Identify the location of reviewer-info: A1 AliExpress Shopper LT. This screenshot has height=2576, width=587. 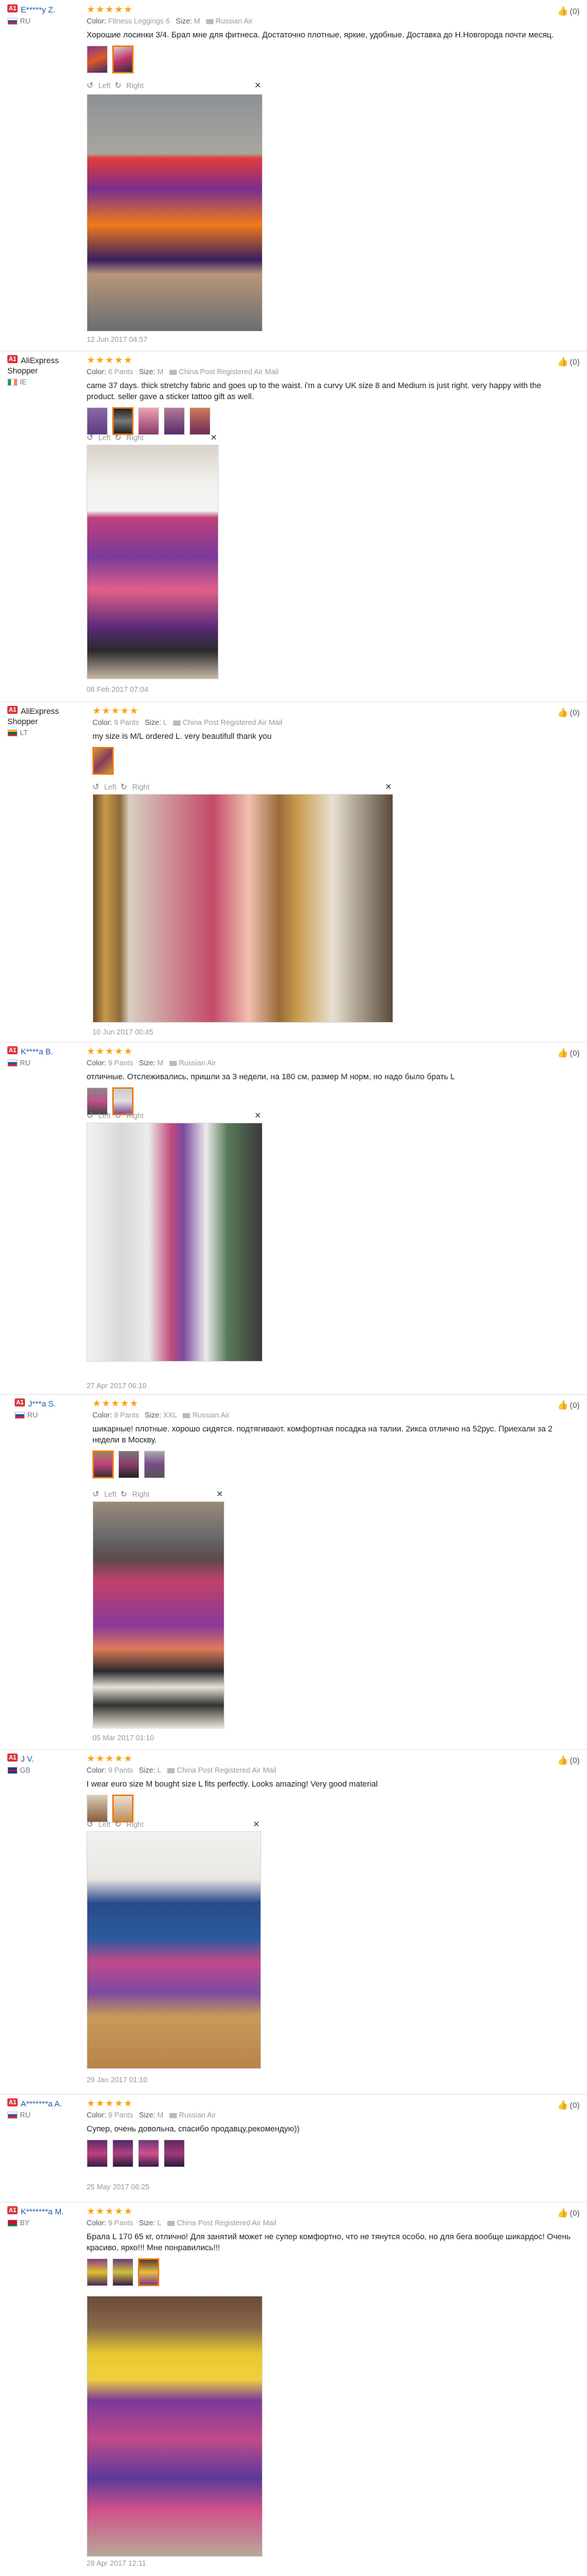
(44, 721).